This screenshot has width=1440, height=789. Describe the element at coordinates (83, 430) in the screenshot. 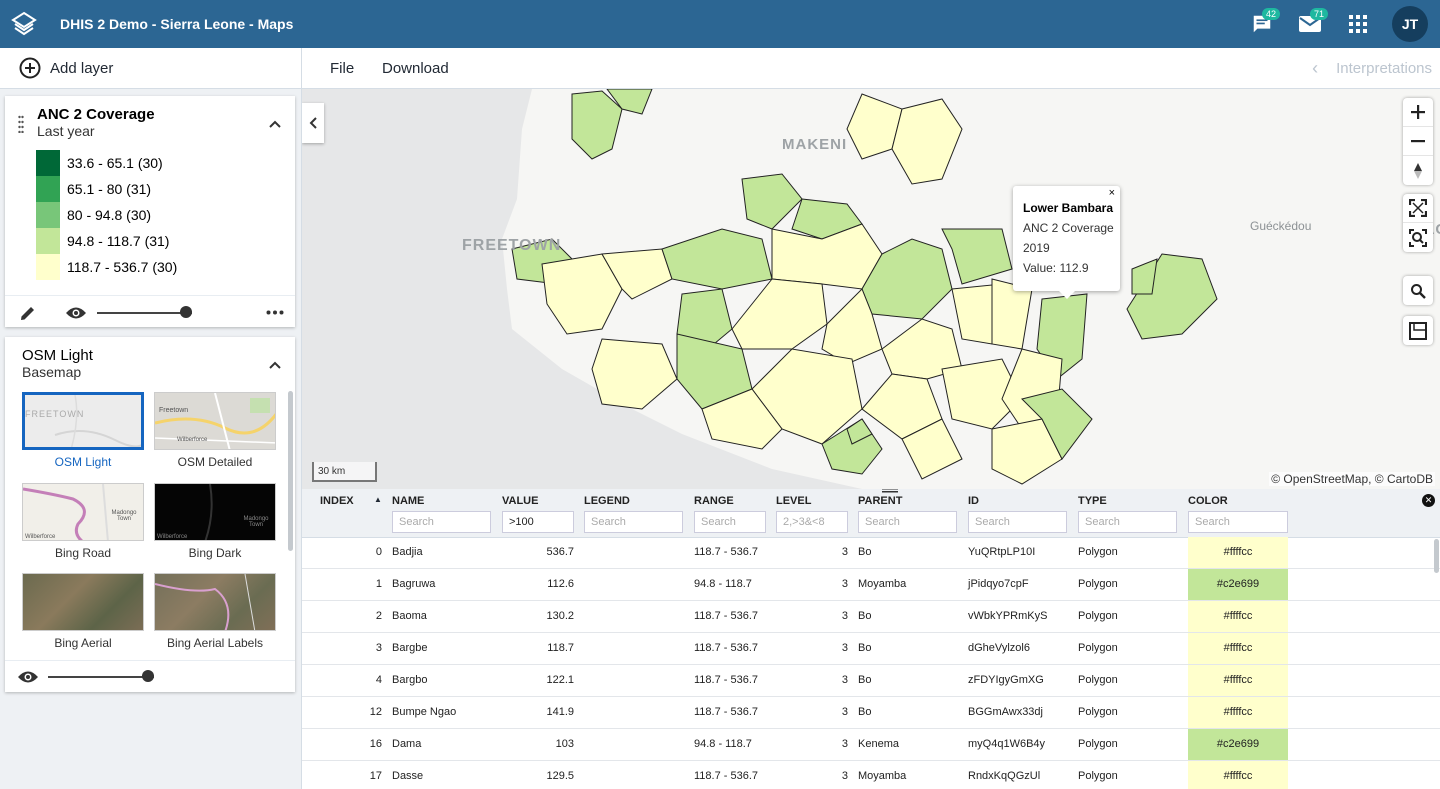

I see `basemap-option-osm-light: FREETOWN OSM Light` at that location.